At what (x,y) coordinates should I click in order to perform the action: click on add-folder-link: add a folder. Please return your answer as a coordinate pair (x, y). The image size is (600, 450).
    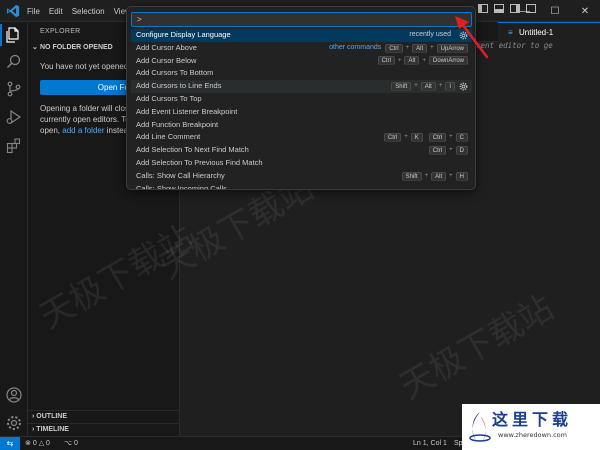
    Looking at the image, I should click on (83, 130).